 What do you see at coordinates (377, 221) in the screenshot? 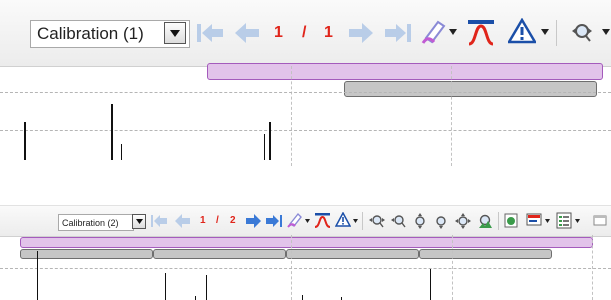
I see `zoom-horizontal-icon` at bounding box center [377, 221].